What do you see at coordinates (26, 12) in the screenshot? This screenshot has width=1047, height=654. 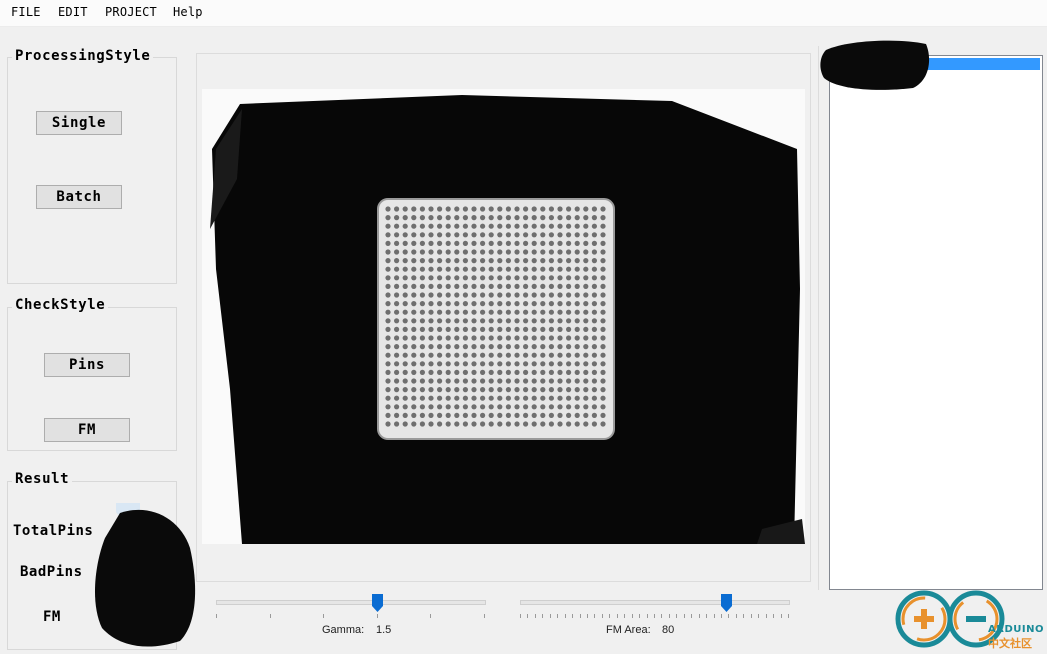 I see `menu-file: FILE` at bounding box center [26, 12].